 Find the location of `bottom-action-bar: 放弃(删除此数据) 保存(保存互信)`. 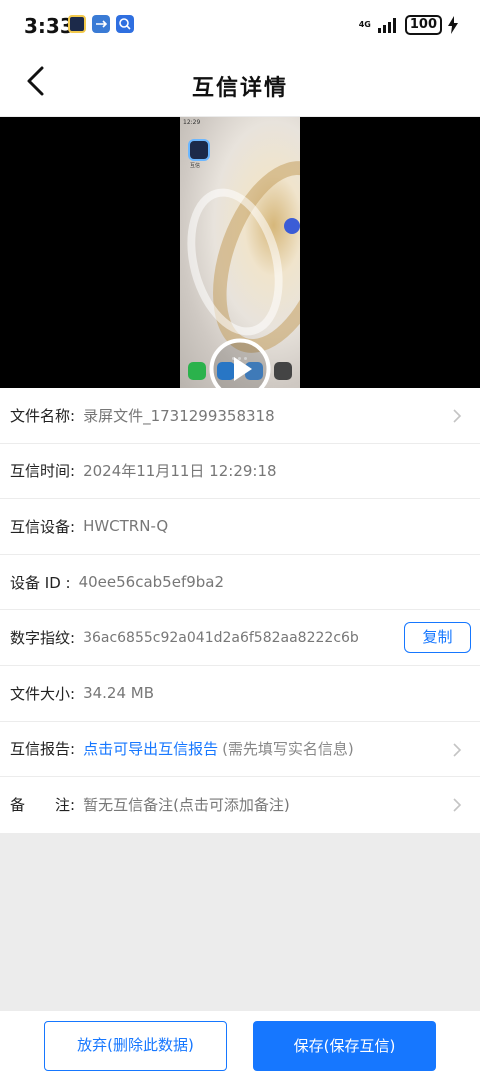

bottom-action-bar: 放弃(删除此数据) 保存(保存互信) is located at coordinates (240, 1045).